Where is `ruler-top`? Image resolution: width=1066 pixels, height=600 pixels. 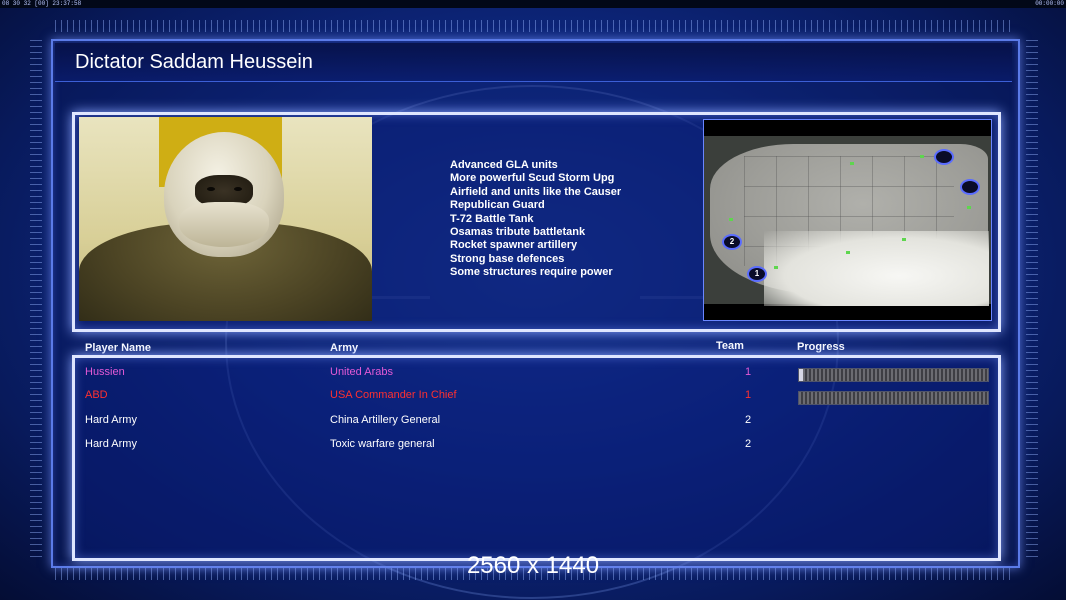 ruler-top is located at coordinates (532, 26).